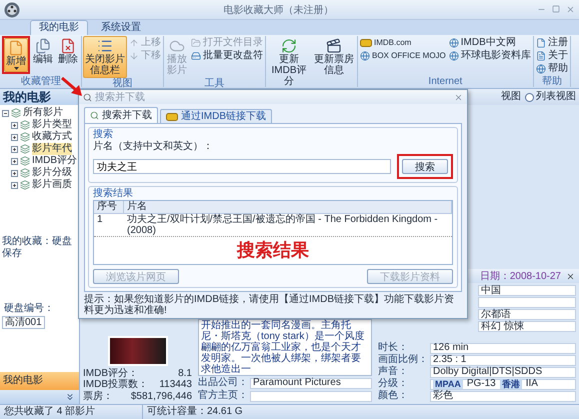  What do you see at coordinates (334, 57) in the screenshot?
I see `ribbon-button: 更新票房信息` at bounding box center [334, 57].